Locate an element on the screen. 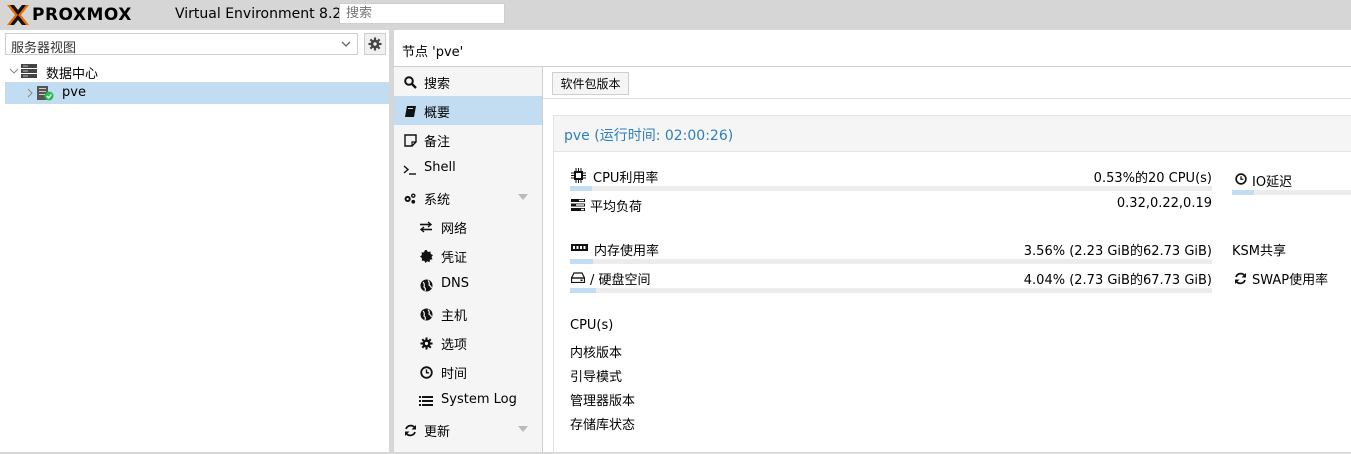 Image resolution: width=1351 pixels, height=454 pixels. nav-item-hosts: 主机 is located at coordinates (468, 313).